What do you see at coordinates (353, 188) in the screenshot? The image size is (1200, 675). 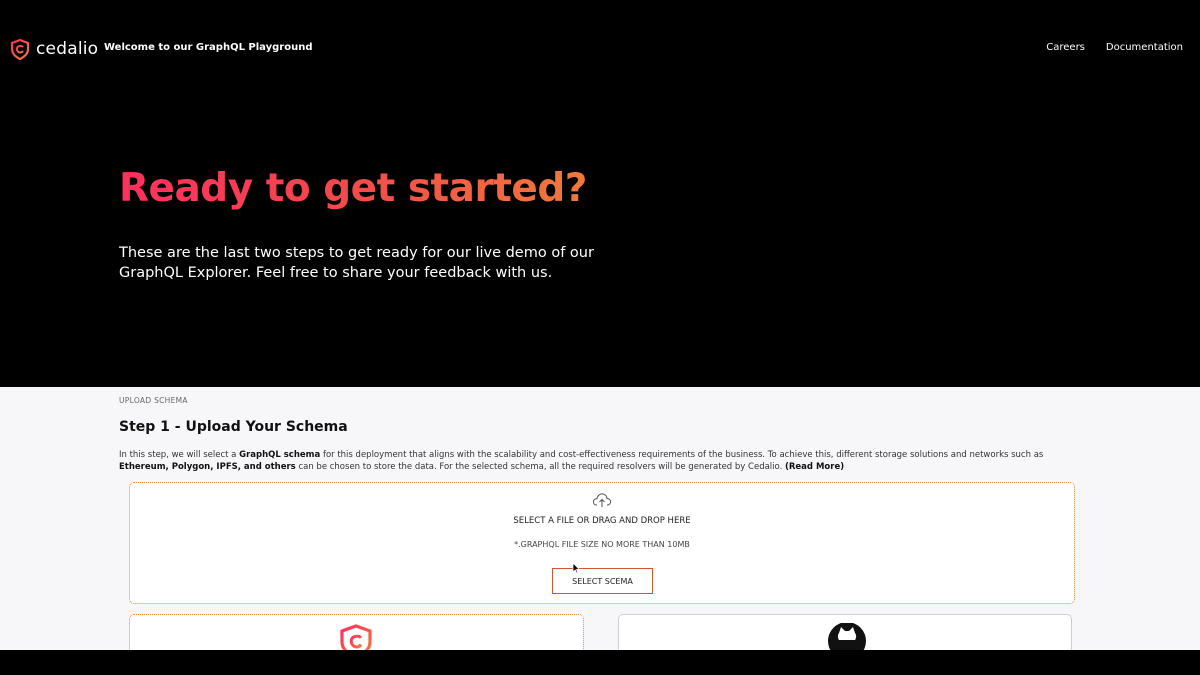 I see `hero-title: Ready to get started?` at bounding box center [353, 188].